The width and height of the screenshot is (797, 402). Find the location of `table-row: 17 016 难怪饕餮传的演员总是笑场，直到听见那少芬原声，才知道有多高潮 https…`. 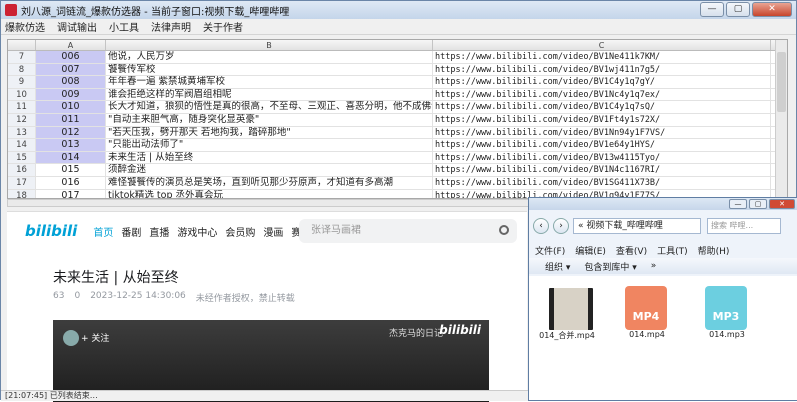

table-row: 17 016 难怪饕餮传的演员总是笑场，直到听见那少芬原声，才知道有多高潮 https… is located at coordinates (397, 183).